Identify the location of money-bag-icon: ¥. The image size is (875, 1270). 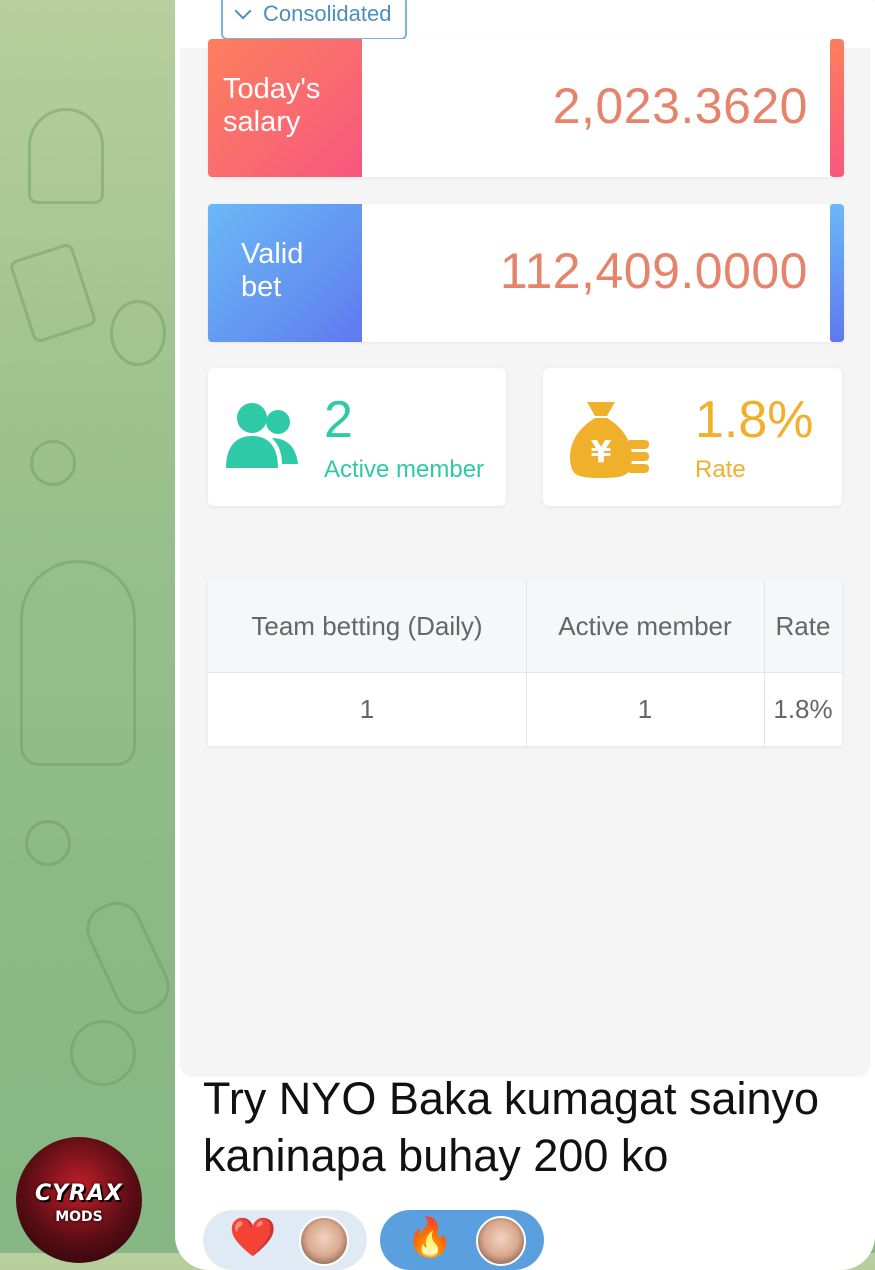
(609, 440).